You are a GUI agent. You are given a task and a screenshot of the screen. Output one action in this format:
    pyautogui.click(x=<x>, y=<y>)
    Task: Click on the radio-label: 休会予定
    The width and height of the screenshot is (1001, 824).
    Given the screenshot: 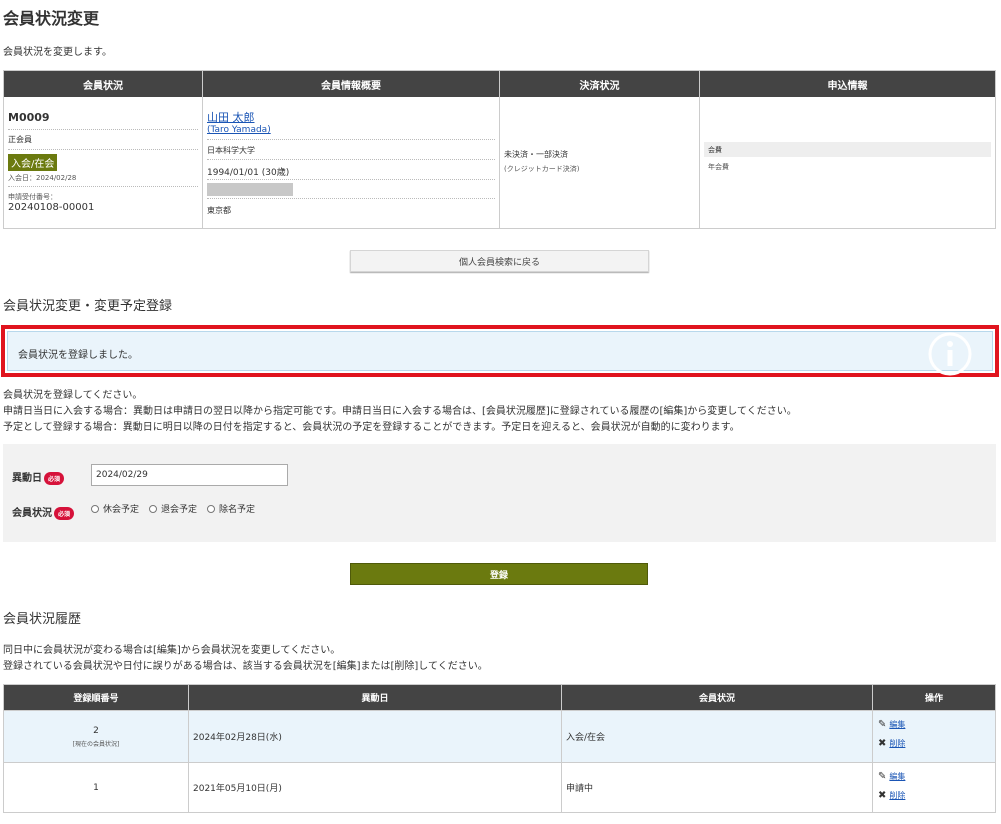 What is the action you would take?
    pyautogui.click(x=121, y=510)
    